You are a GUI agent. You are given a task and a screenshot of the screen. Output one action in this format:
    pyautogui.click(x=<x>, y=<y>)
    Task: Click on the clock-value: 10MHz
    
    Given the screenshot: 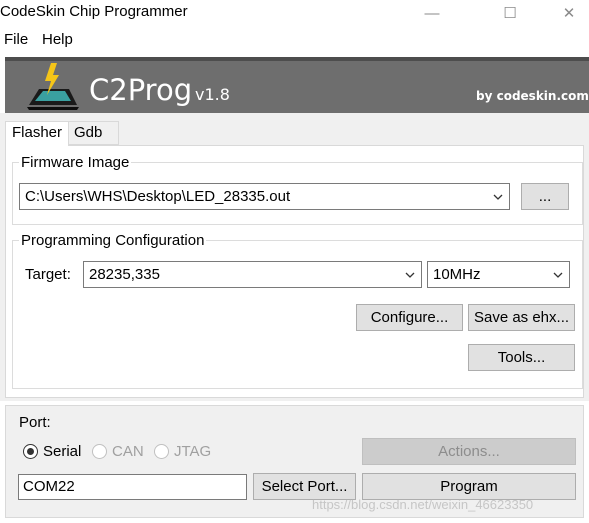 What is the action you would take?
    pyautogui.click(x=457, y=274)
    